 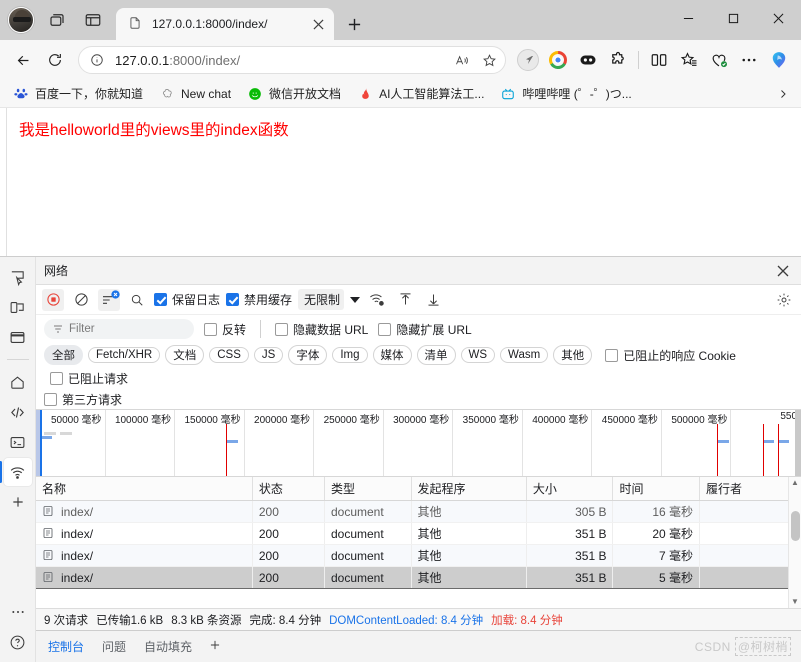 I want to click on clear-icon, so click(x=81, y=300).